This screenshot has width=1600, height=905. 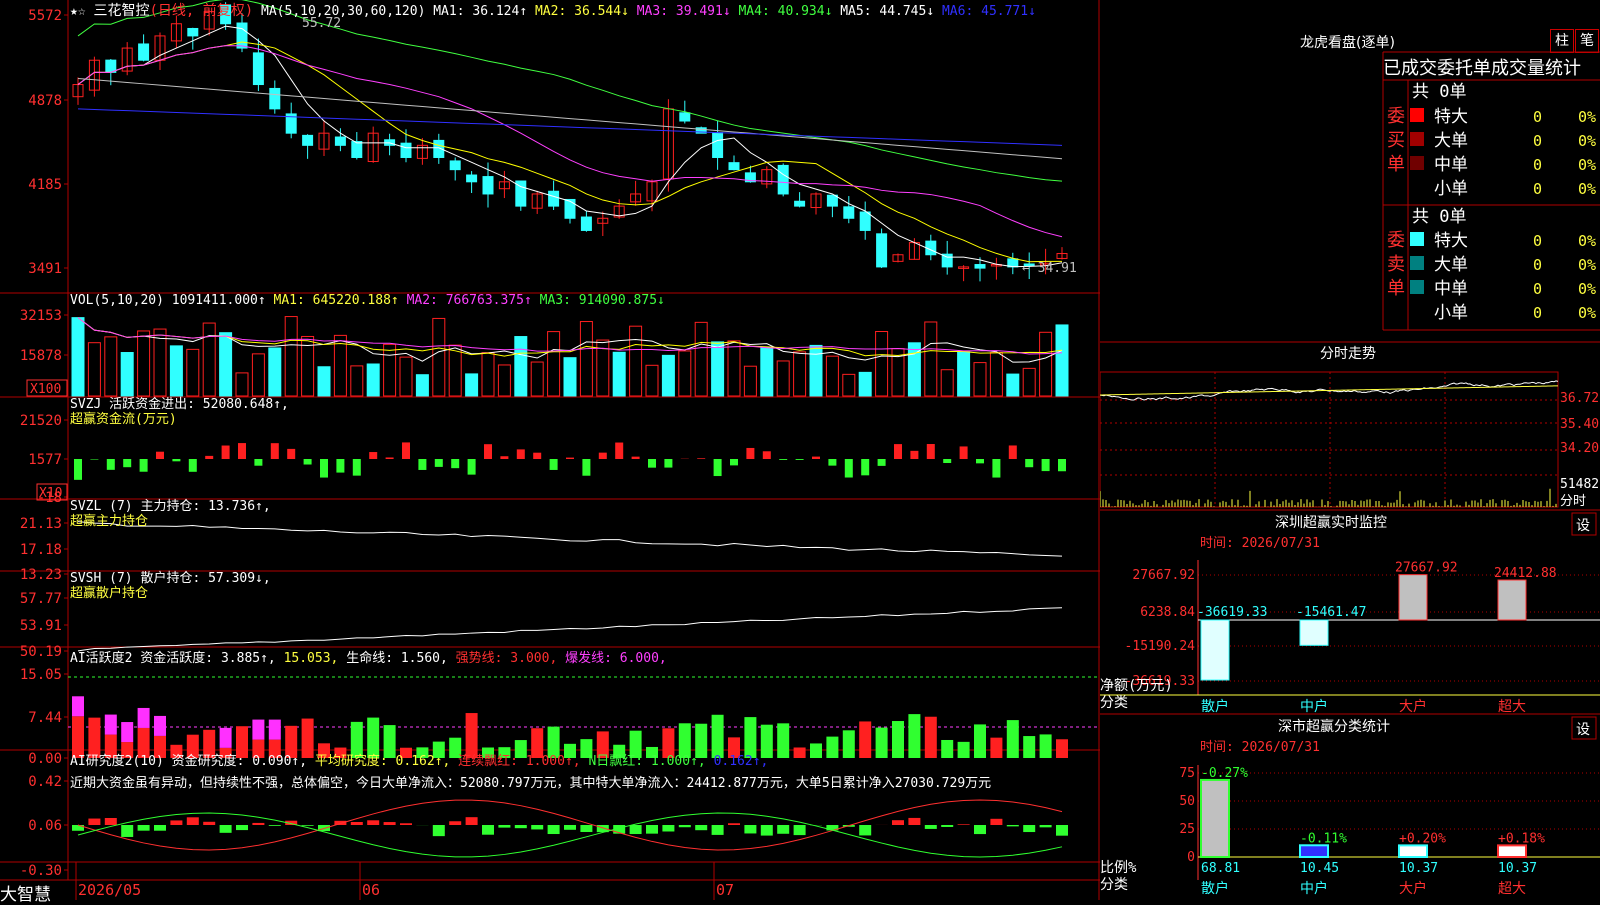 What do you see at coordinates (1260, 747) in the screenshot?
I see `sc-time: 时间: 2026/07/31` at bounding box center [1260, 747].